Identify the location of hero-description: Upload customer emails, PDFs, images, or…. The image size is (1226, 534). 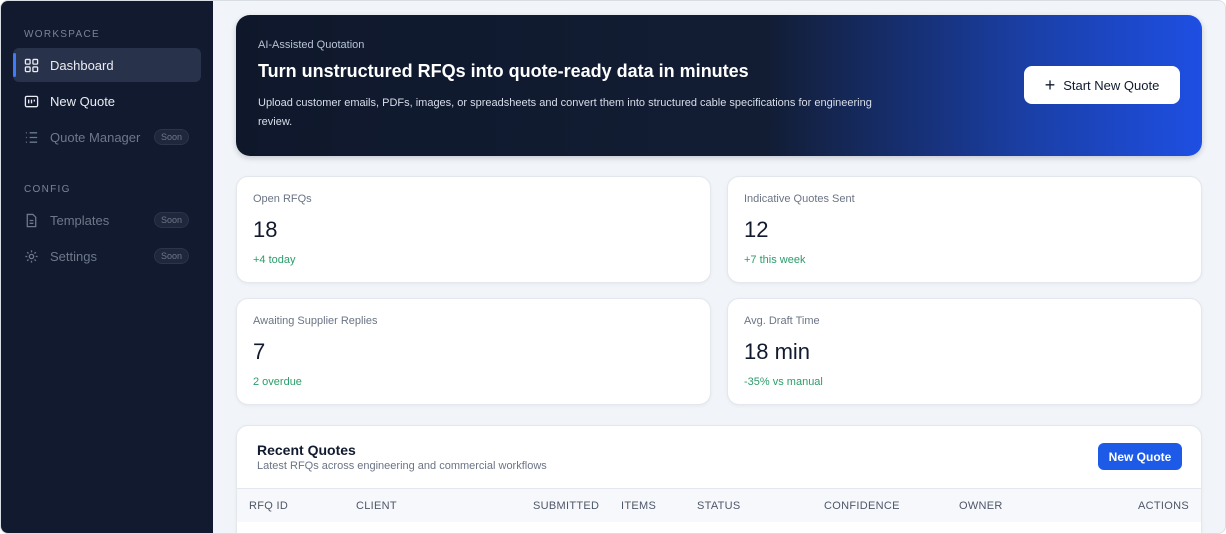
(565, 112).